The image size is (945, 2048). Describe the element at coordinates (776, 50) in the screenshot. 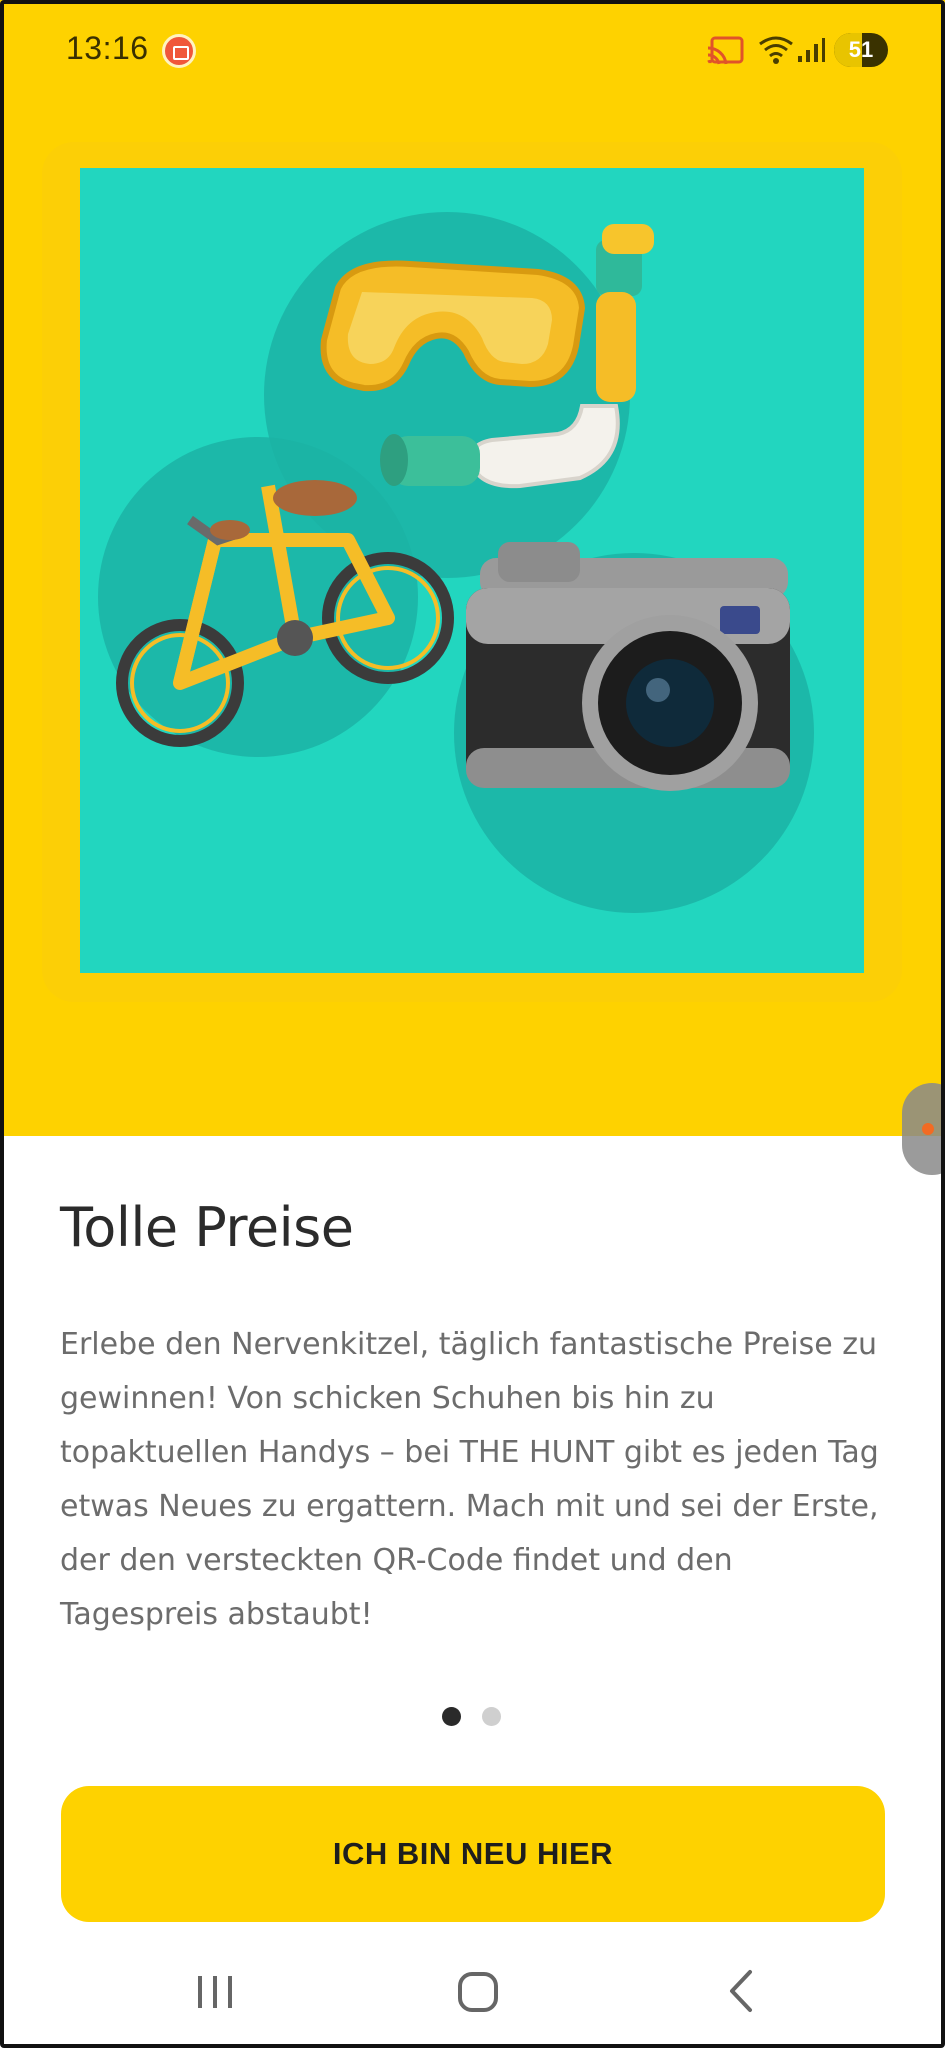

I see `wifi-icon` at that location.